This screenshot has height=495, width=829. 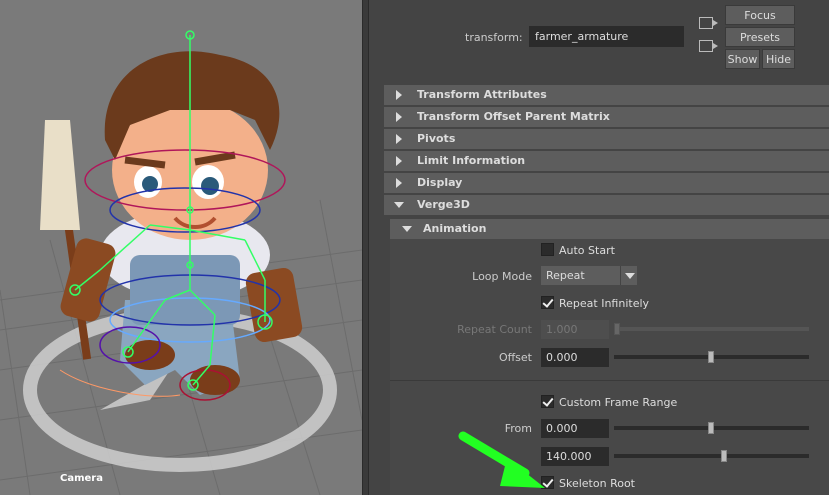 What do you see at coordinates (708, 46) in the screenshot?
I see `downstream-node-icon` at bounding box center [708, 46].